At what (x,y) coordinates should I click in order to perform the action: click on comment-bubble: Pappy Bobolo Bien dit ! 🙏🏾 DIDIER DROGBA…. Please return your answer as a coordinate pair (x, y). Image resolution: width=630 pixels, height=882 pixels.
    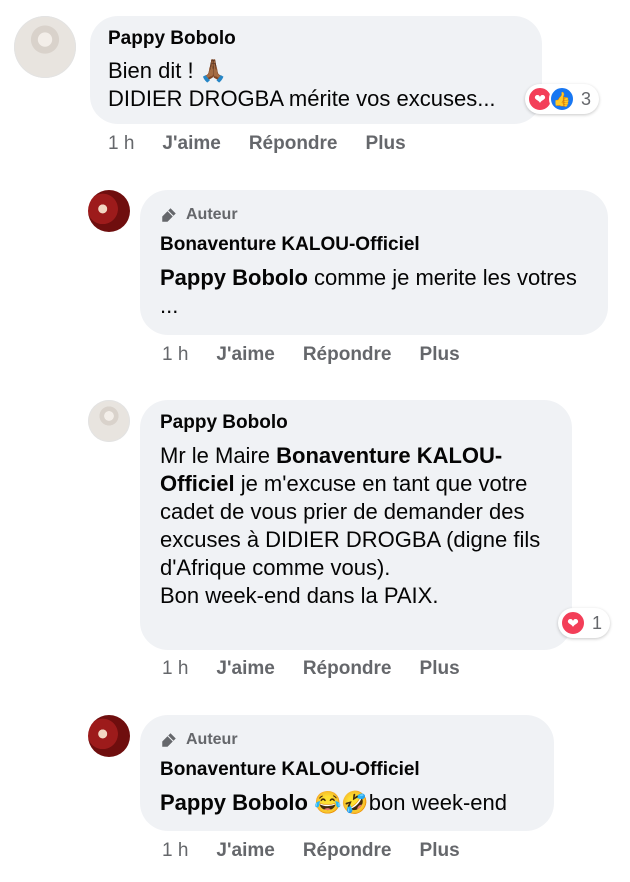
    Looking at the image, I should click on (316, 70).